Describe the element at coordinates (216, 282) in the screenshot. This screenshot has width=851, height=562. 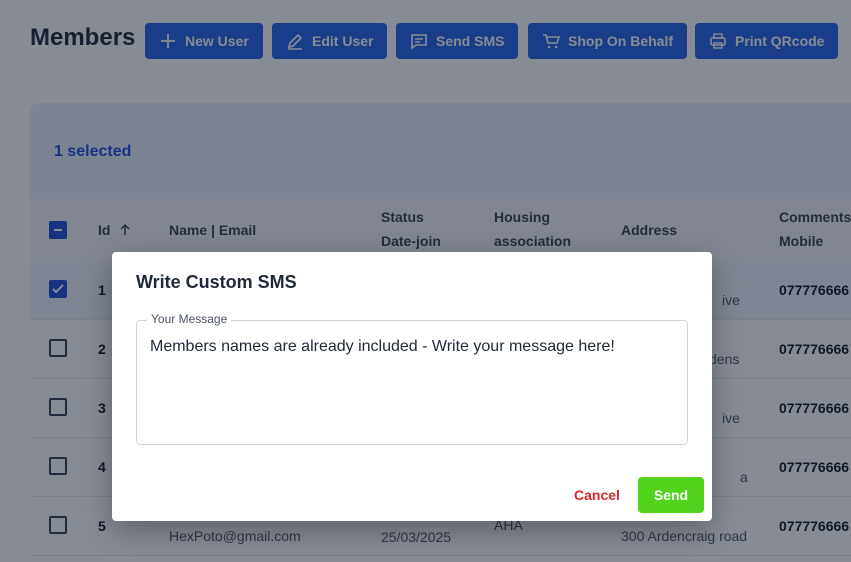
I see `dialog-title: Write Custom SMS` at that location.